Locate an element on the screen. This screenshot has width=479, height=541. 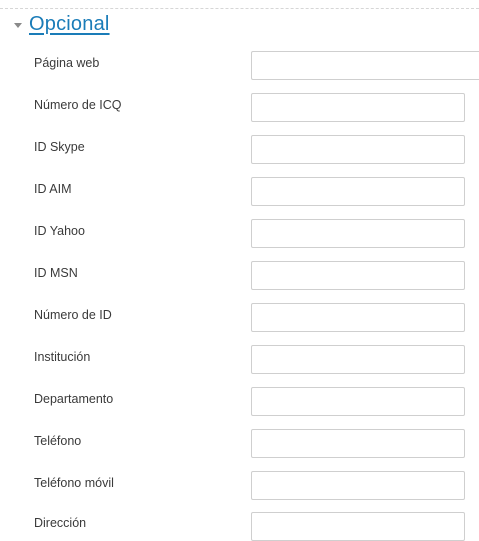
label-id-msn: ID MSN is located at coordinates (56, 273).